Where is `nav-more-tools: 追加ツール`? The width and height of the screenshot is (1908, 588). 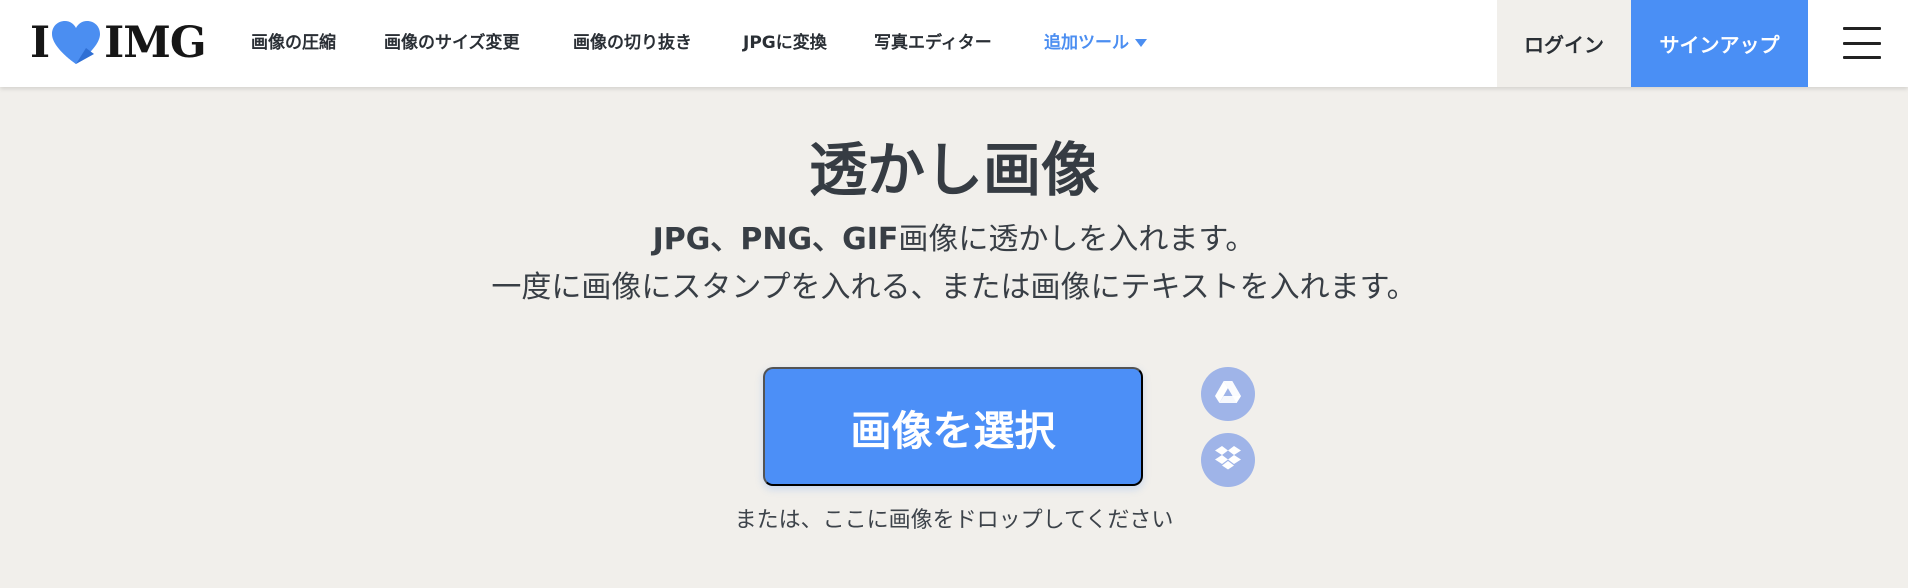 nav-more-tools: 追加ツール is located at coordinates (1095, 43).